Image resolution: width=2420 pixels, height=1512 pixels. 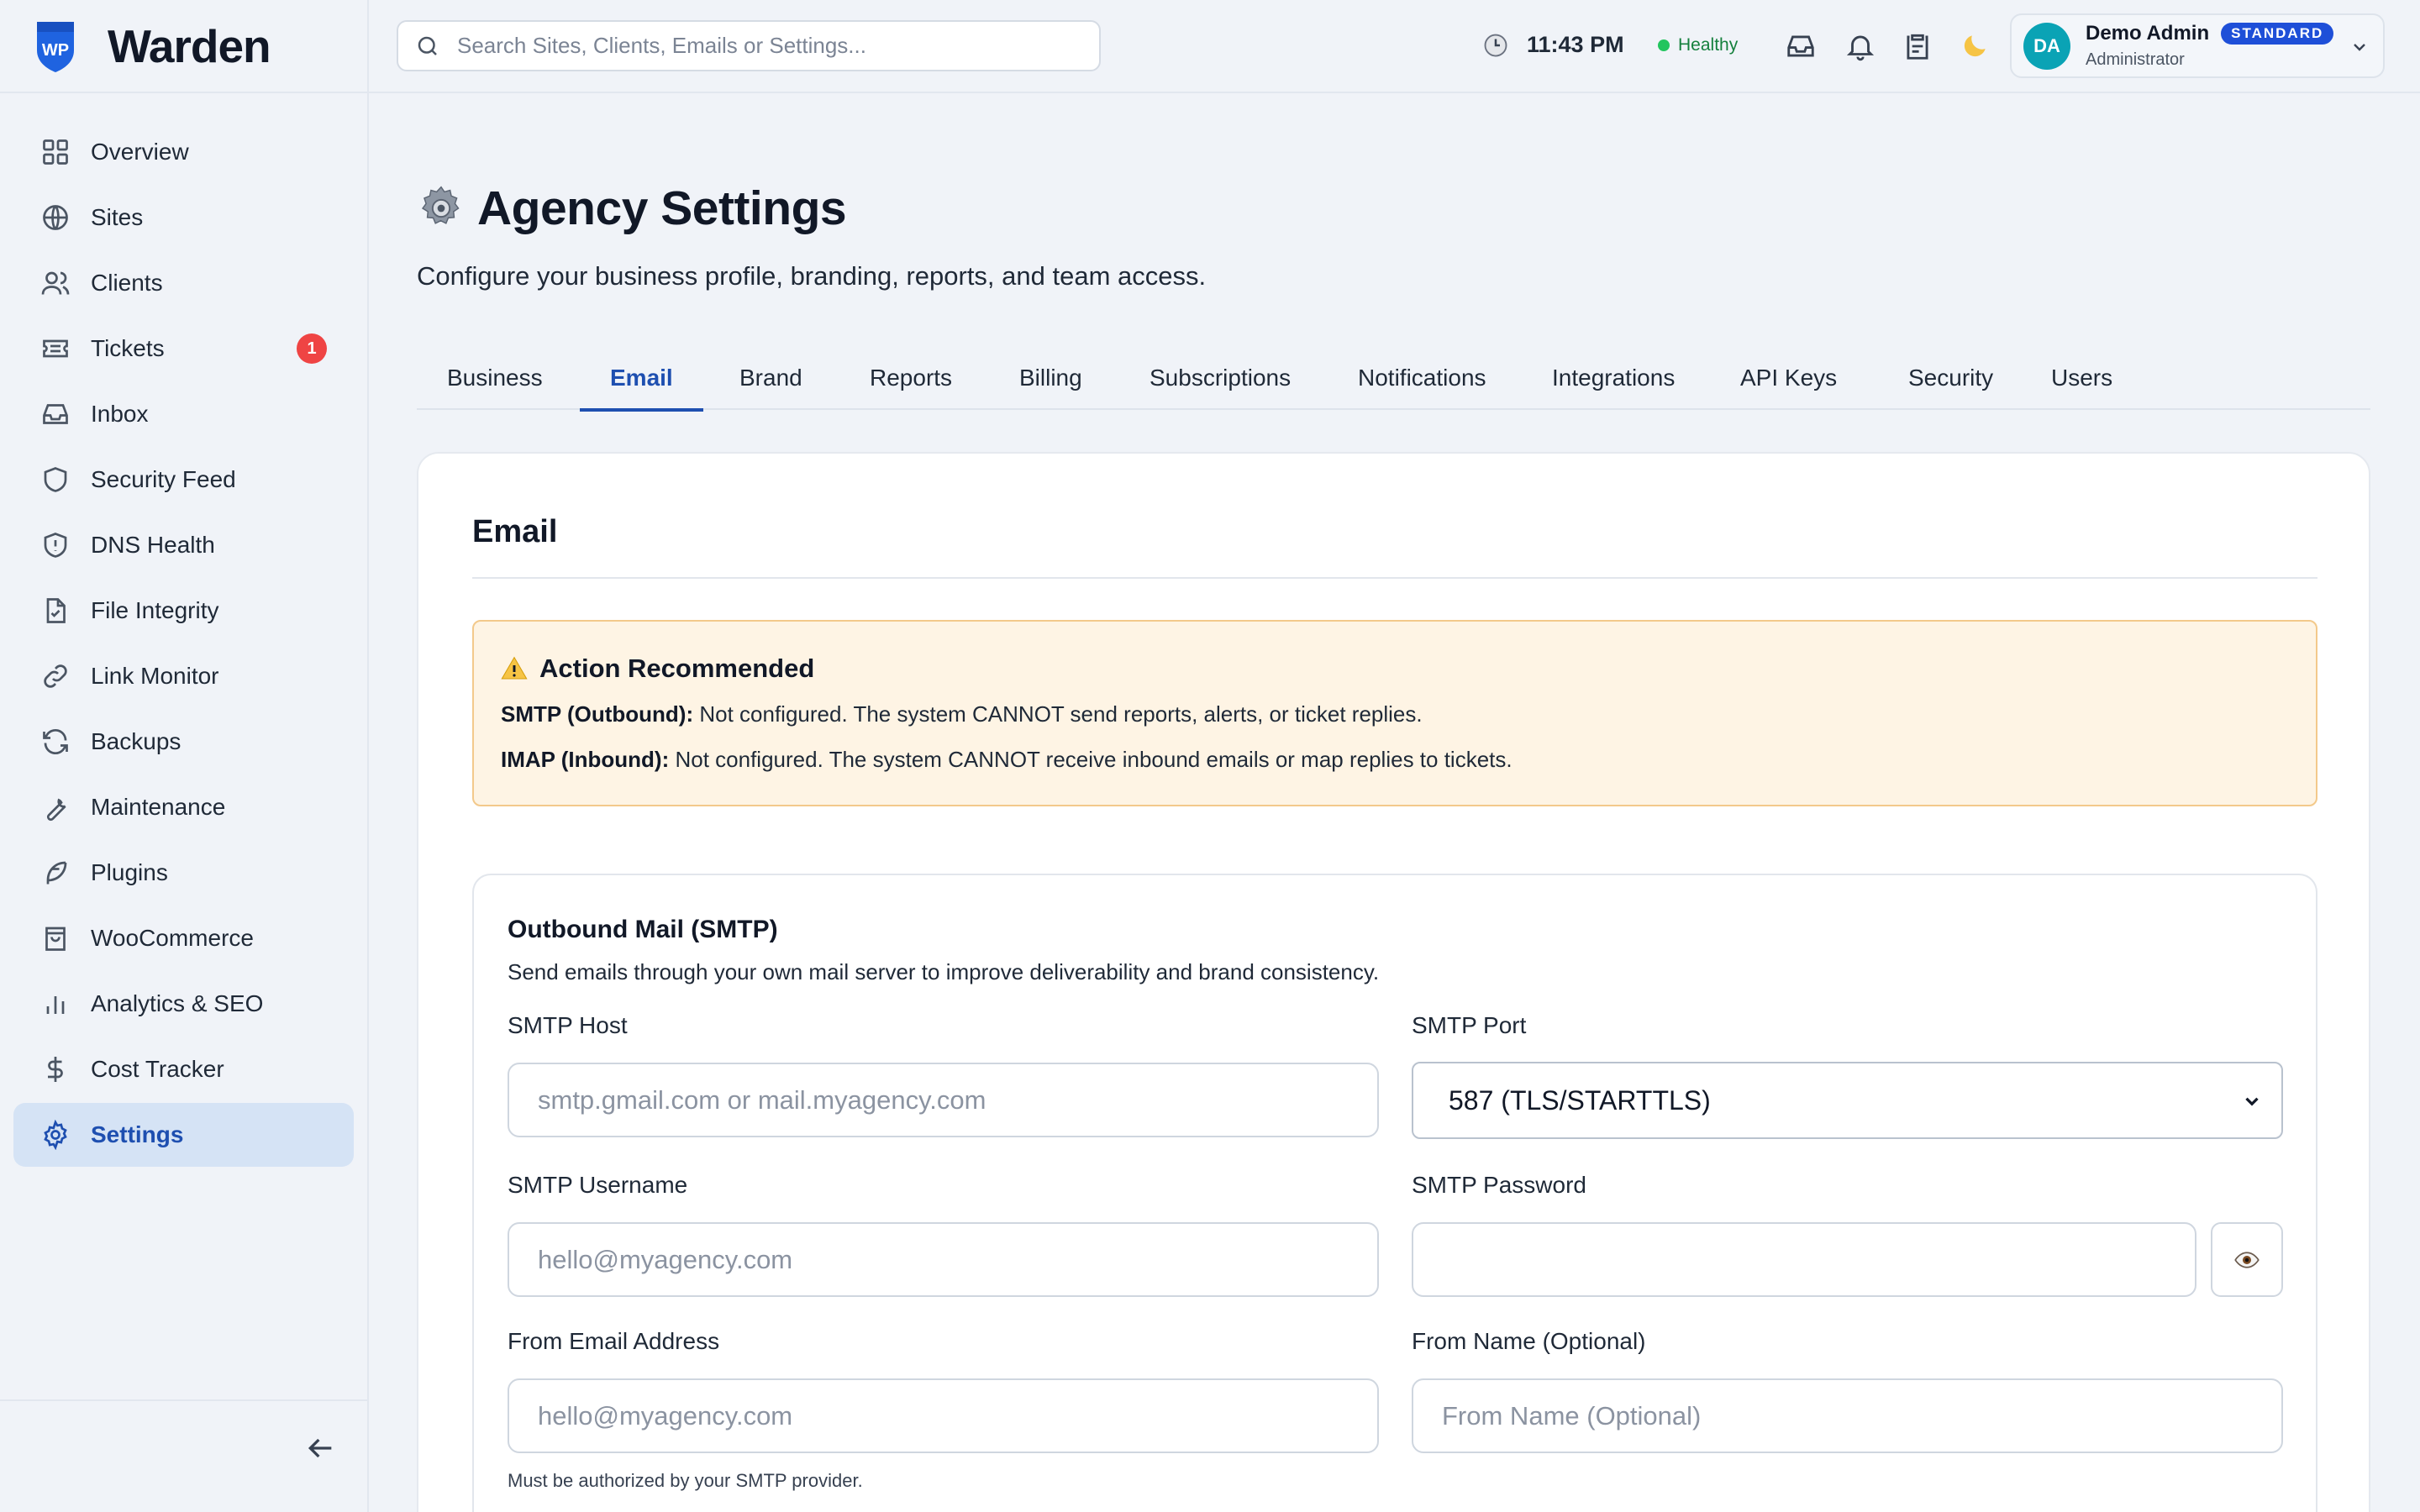 I want to click on from-email-input, so click(x=943, y=1415).